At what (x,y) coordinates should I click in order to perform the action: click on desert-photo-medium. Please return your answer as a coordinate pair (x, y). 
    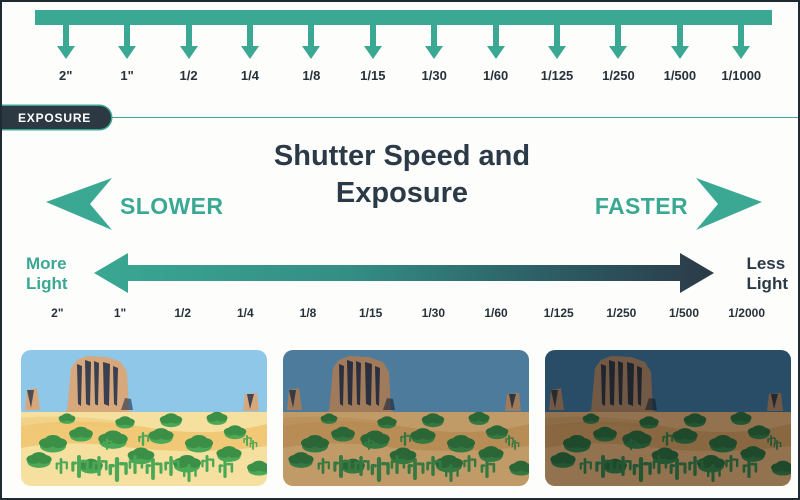
    Looking at the image, I should click on (406, 418).